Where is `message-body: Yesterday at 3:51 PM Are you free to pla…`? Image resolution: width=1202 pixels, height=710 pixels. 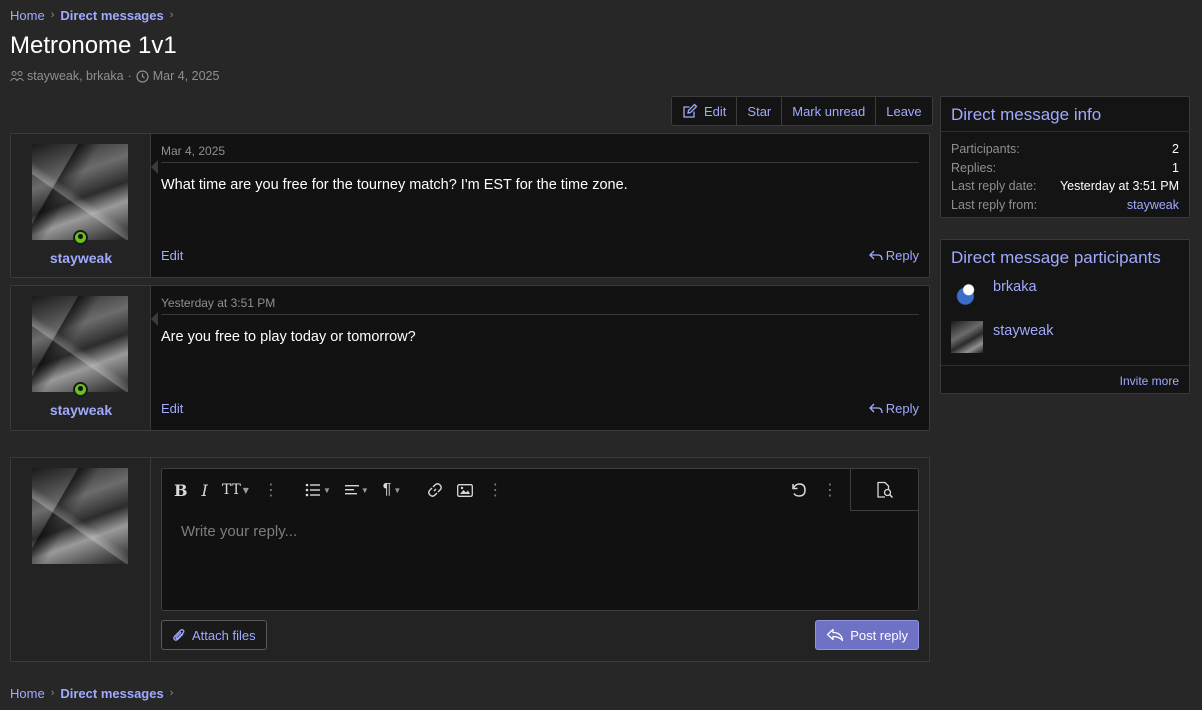
message-body: Yesterday at 3:51 PM Are you free to pla… is located at coordinates (540, 358).